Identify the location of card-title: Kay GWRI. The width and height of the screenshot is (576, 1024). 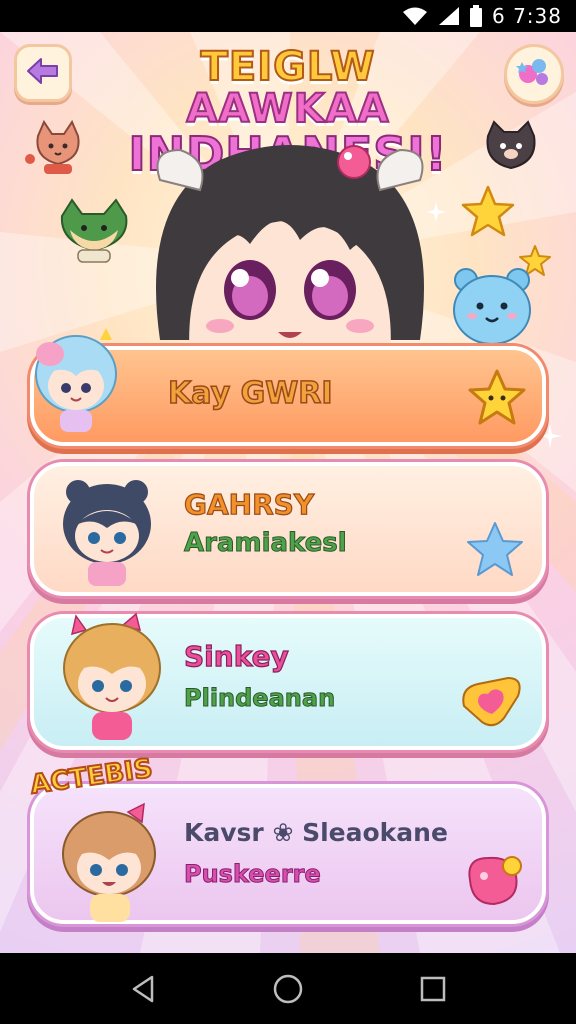
(250, 393).